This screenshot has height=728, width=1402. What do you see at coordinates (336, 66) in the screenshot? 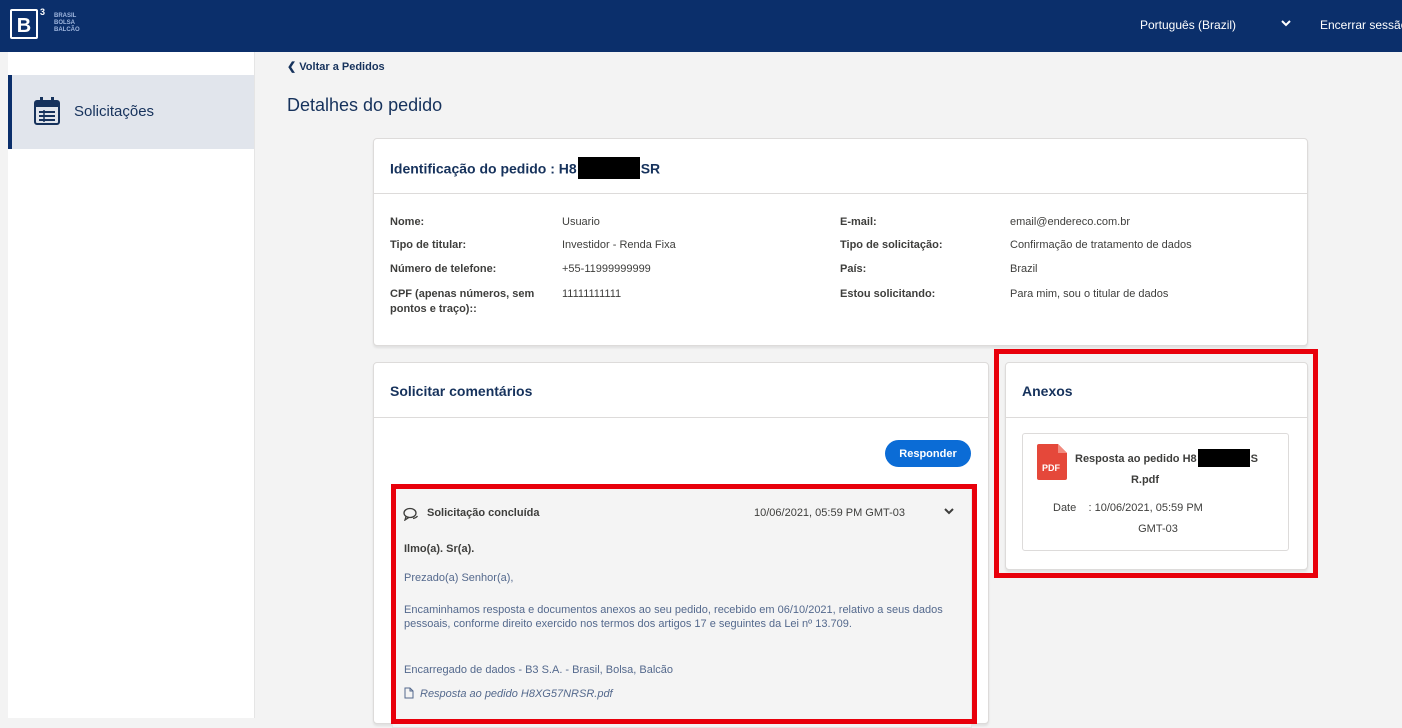
I see `back-link: ❮ Voltar a Pedidos` at bounding box center [336, 66].